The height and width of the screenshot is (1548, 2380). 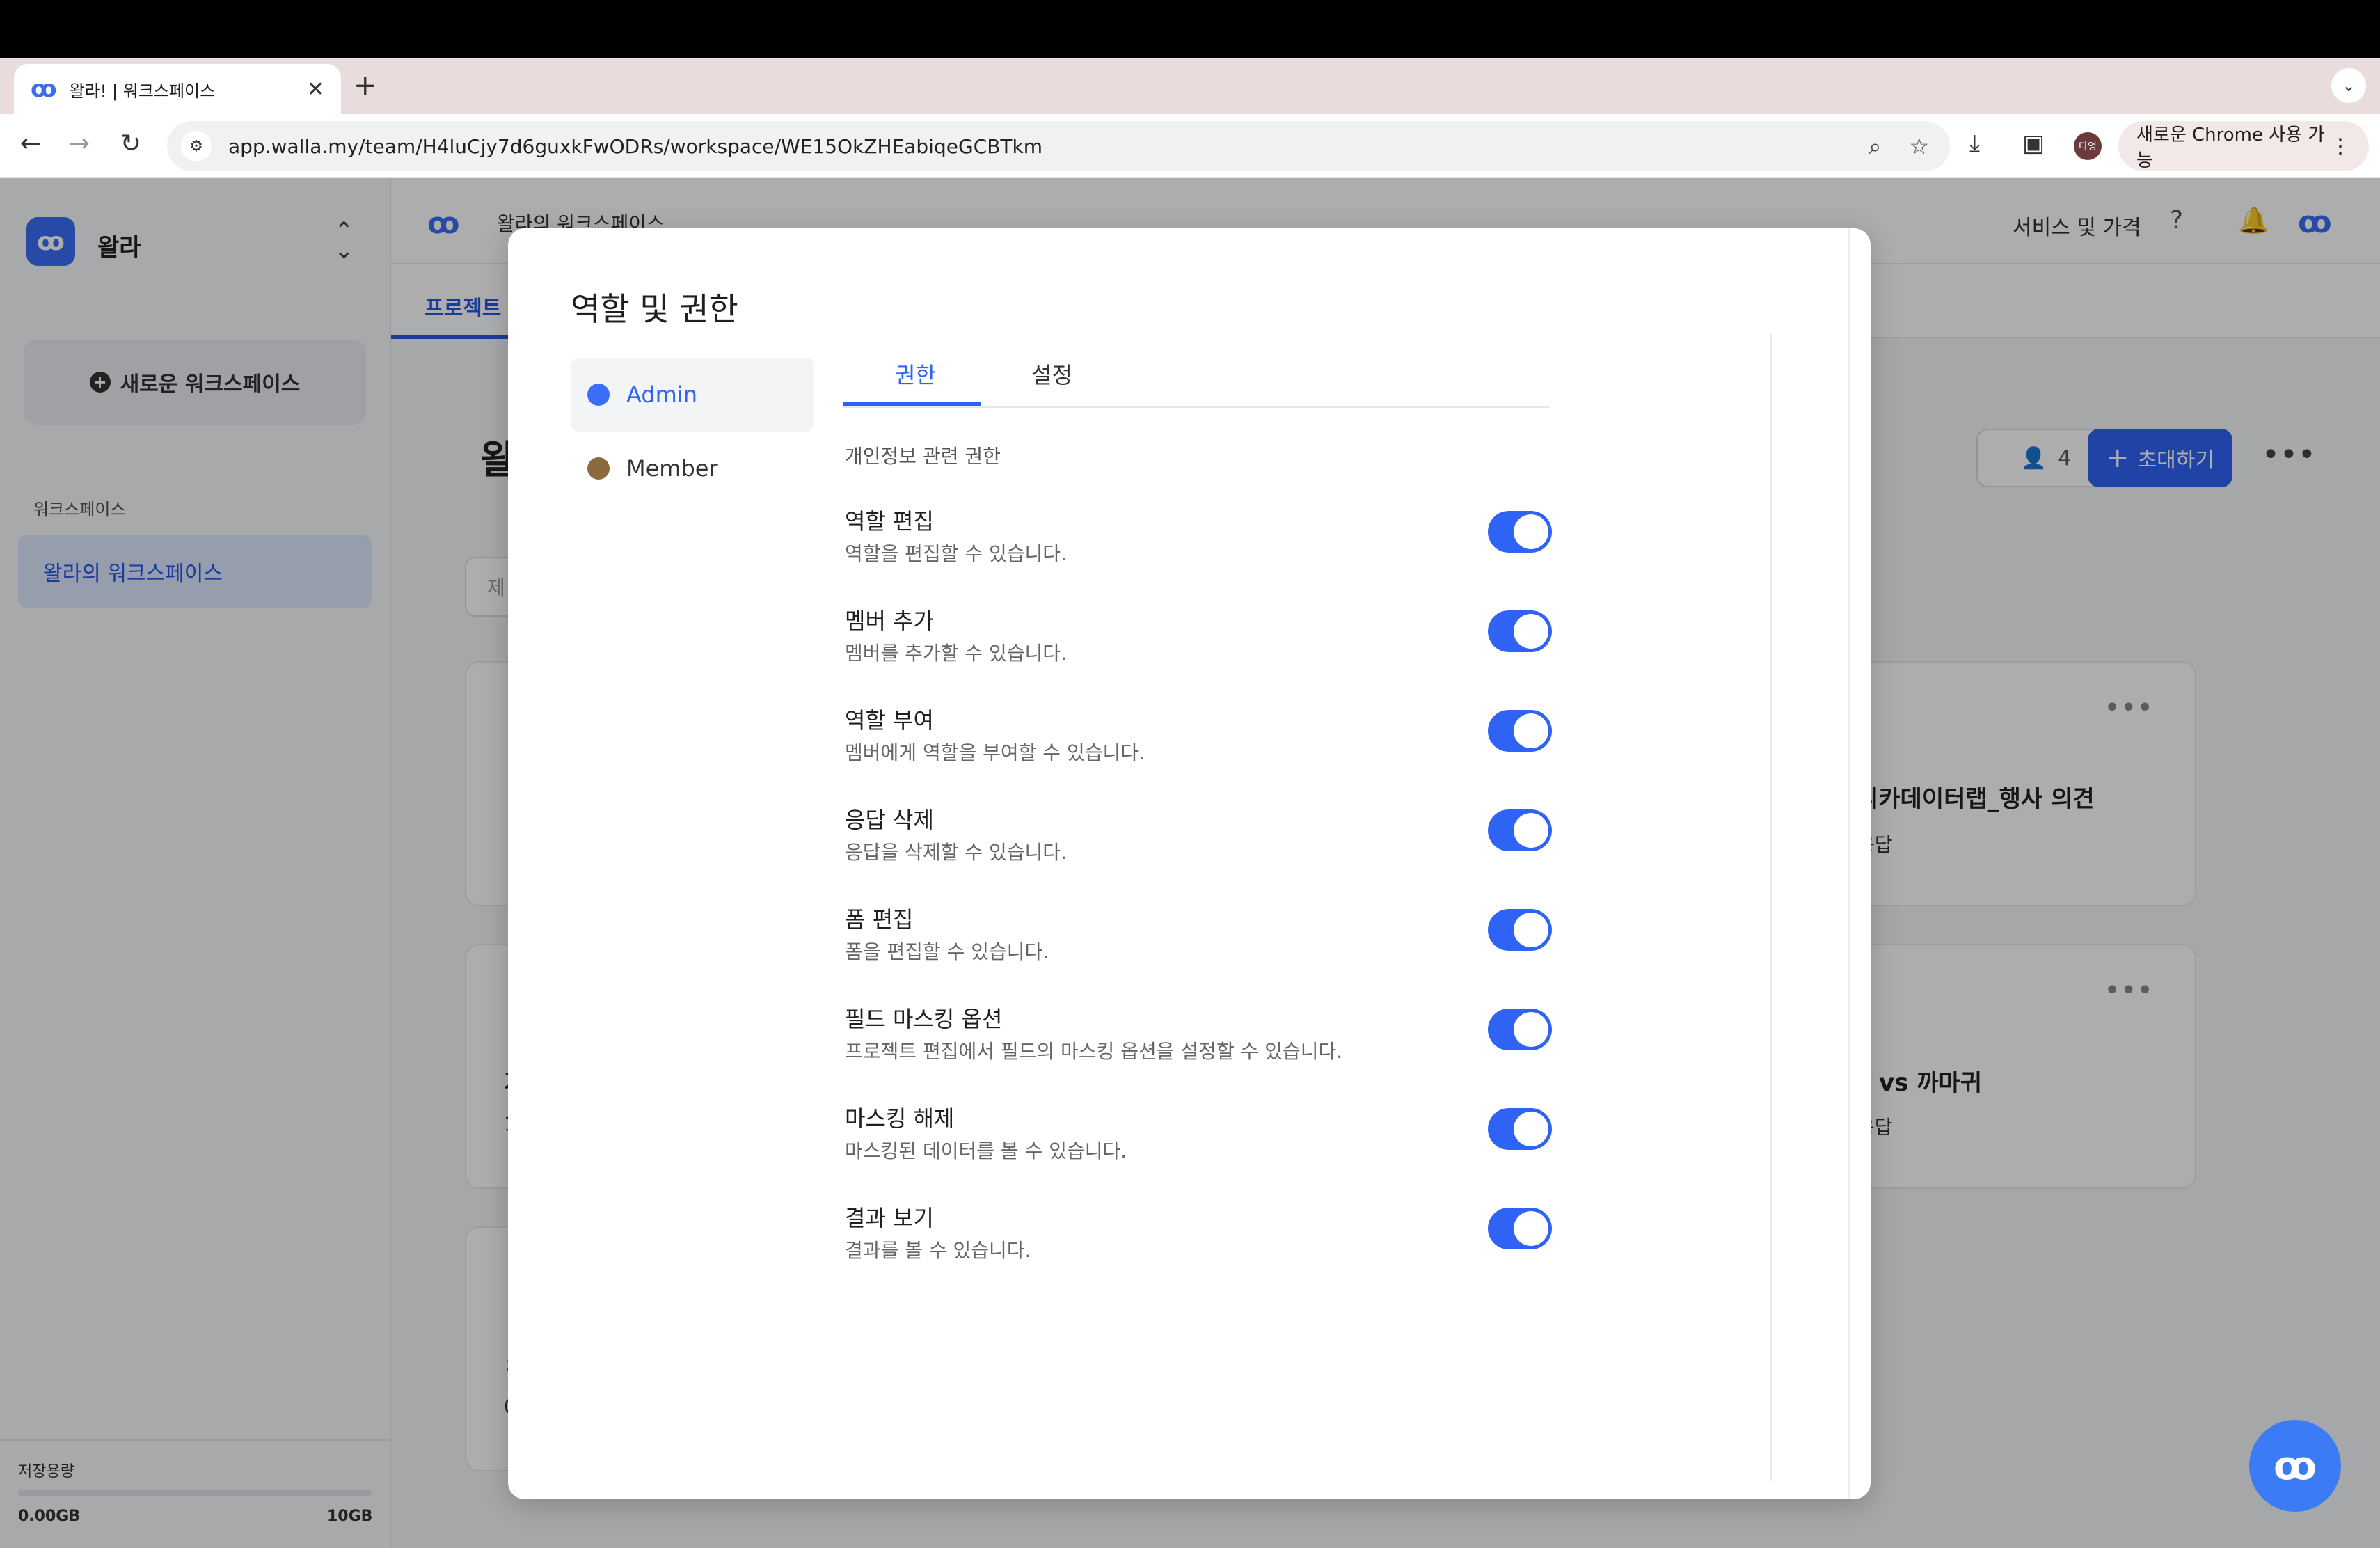 What do you see at coordinates (1198, 645) in the screenshot?
I see `permission-row: 멤버 추가 멤버를 추가할 수 있습니다.` at bounding box center [1198, 645].